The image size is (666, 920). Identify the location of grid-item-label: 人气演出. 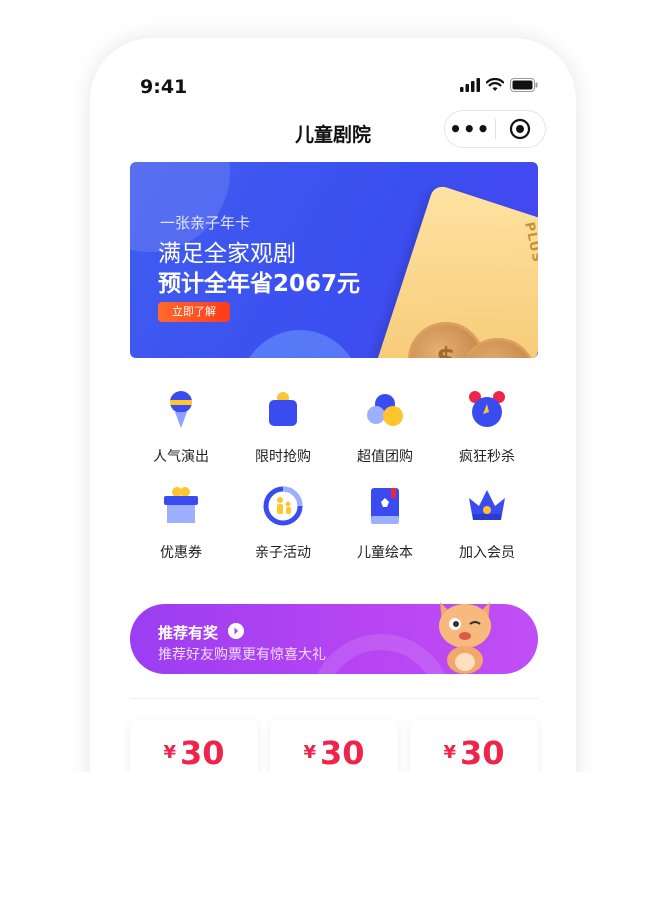
(181, 457).